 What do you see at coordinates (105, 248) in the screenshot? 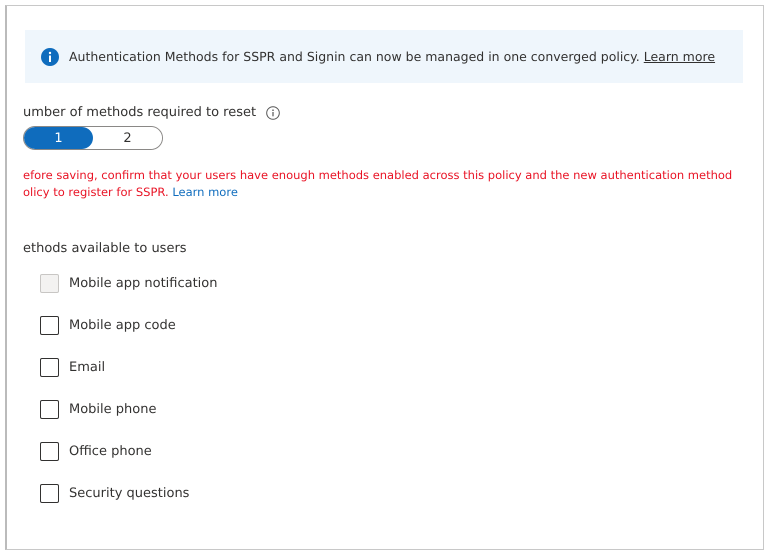
I see `section-label: ethods available to users` at bounding box center [105, 248].